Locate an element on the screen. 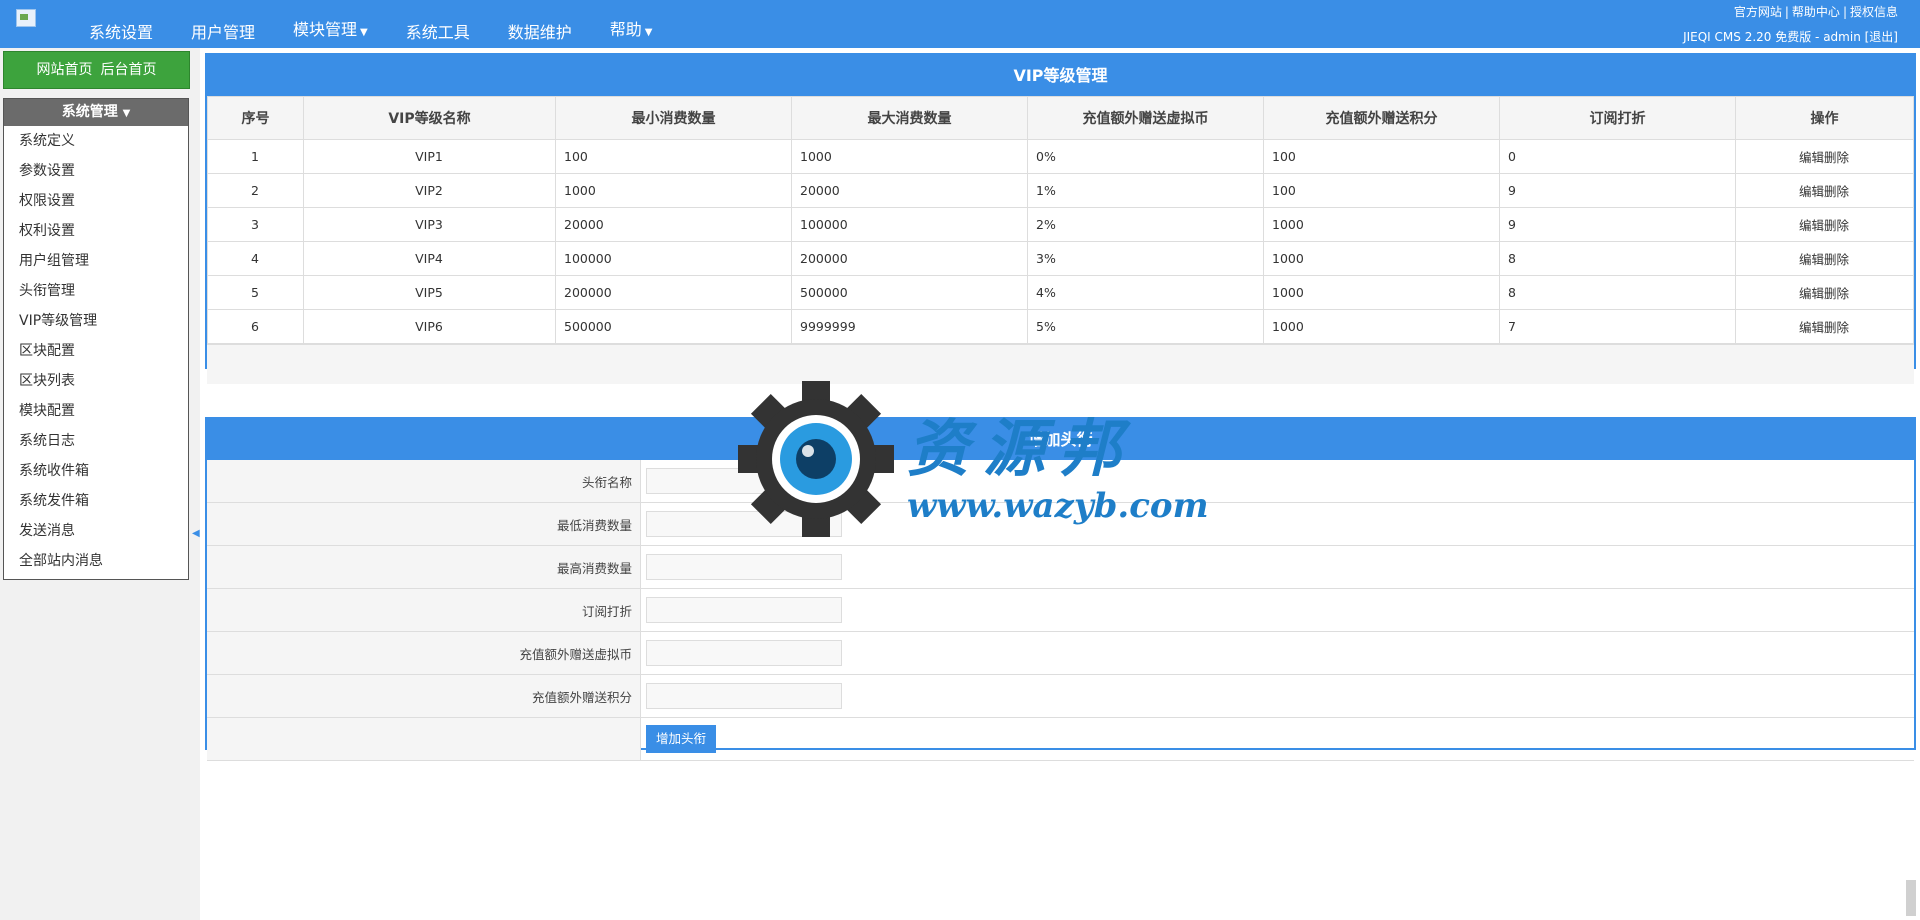  column-header: 充值额外赠送积分 is located at coordinates (1381, 118).